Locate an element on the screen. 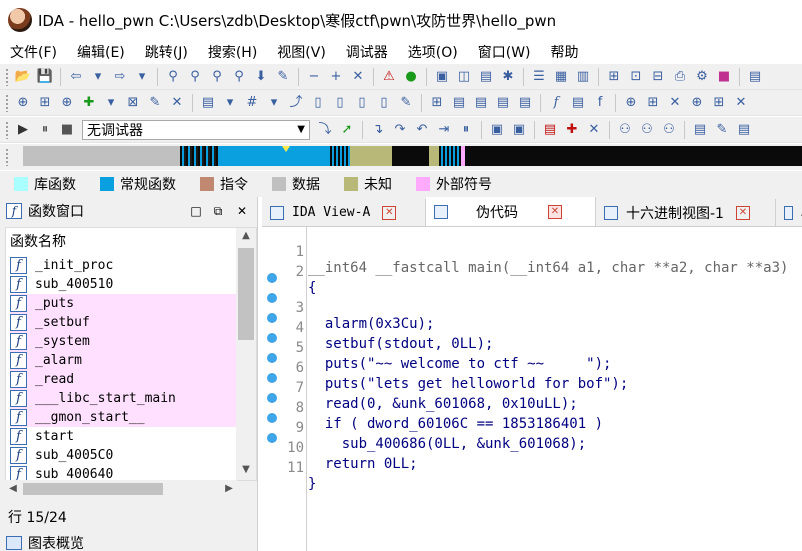 The height and width of the screenshot is (551, 802). function-row: f _puts is located at coordinates (124, 303).